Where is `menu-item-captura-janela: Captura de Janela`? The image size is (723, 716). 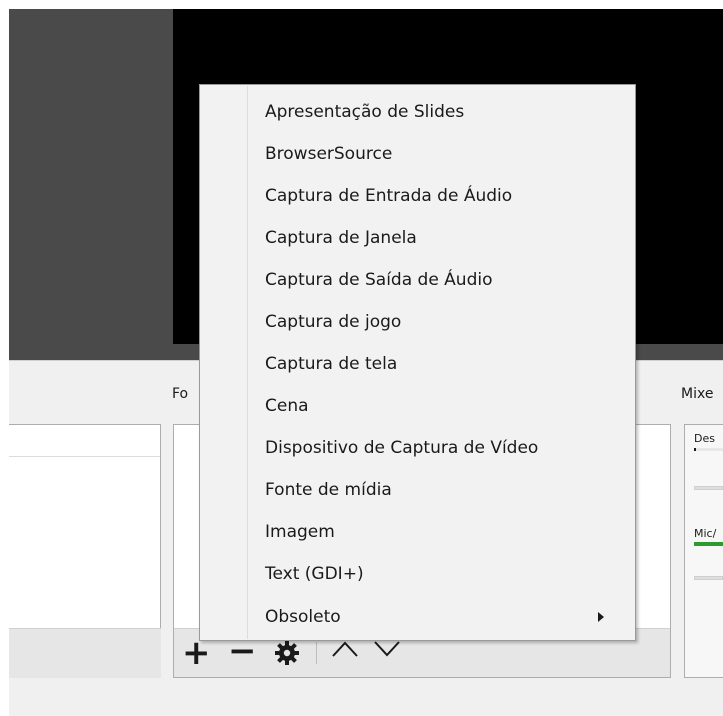
menu-item-captura-janela: Captura de Janela is located at coordinates (417, 238).